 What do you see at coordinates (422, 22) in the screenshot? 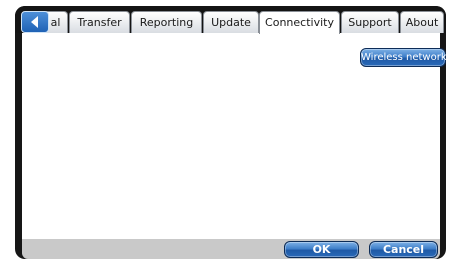
I see `tab-about: About` at bounding box center [422, 22].